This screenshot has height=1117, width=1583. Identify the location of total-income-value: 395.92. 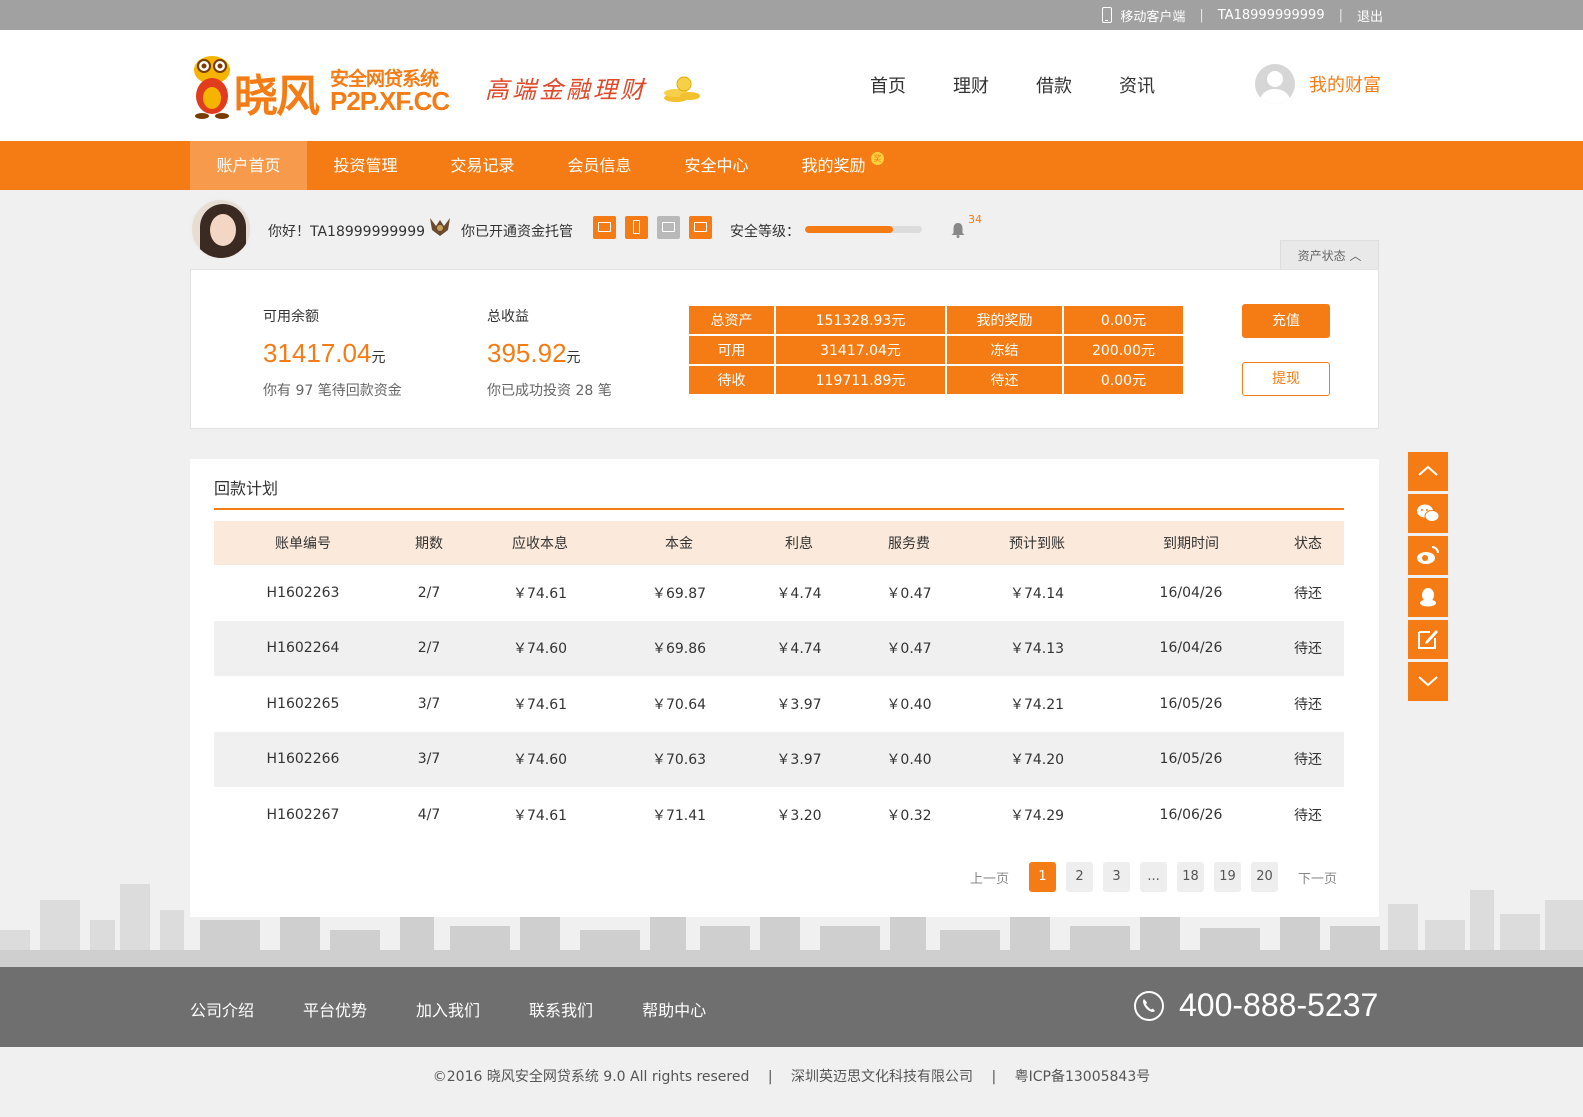
(527, 353).